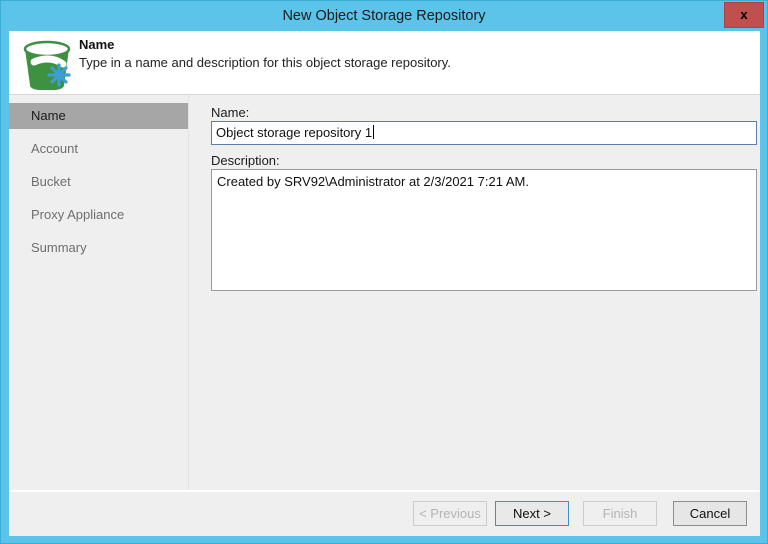 Image resolution: width=768 pixels, height=544 pixels. What do you see at coordinates (48, 64) in the screenshot?
I see `bucket-snowflake-icon` at bounding box center [48, 64].